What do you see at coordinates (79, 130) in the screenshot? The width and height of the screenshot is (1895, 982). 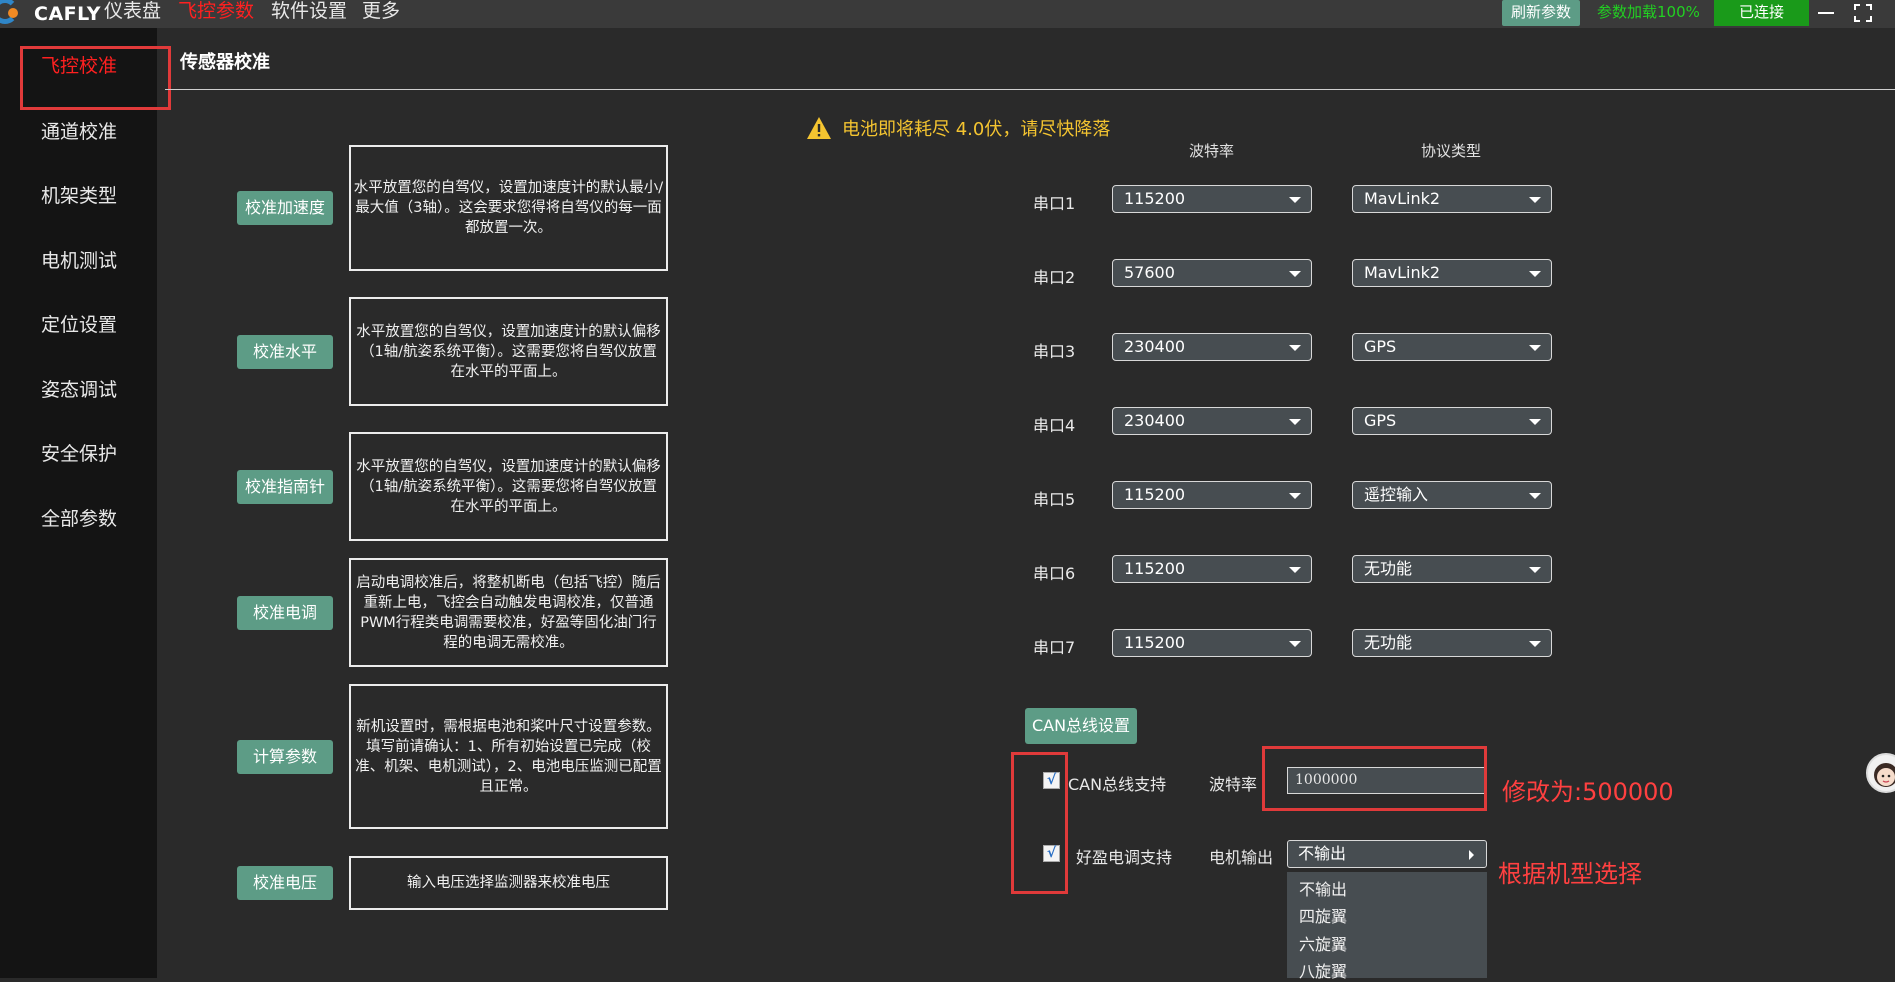 I see `sidebar-item-channel-calibration: 通道校准` at bounding box center [79, 130].